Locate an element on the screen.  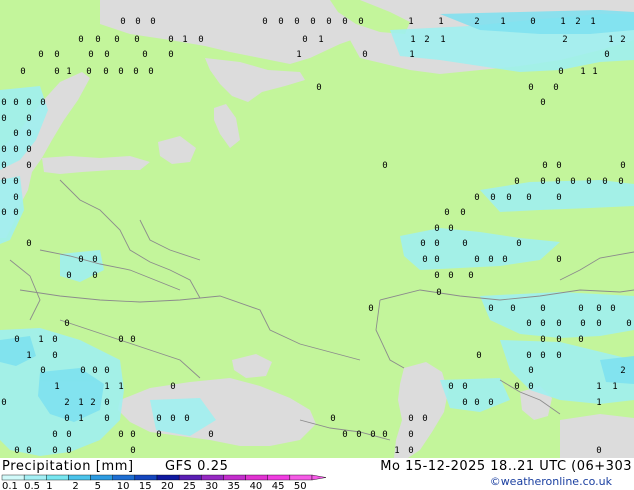
legend-label: 30 is located at coordinates (211, 485).